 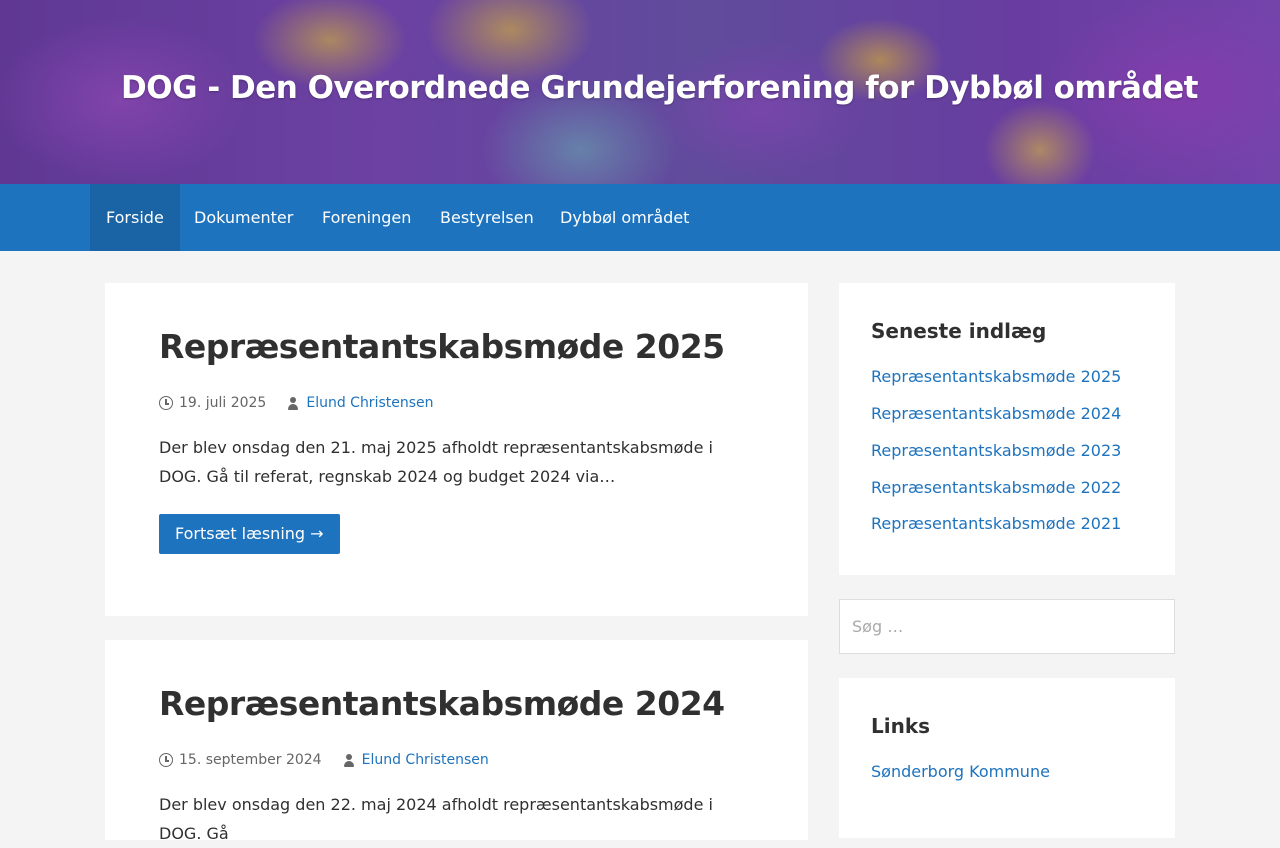 What do you see at coordinates (250, 760) in the screenshot?
I see `post-date: 15. september 2024` at bounding box center [250, 760].